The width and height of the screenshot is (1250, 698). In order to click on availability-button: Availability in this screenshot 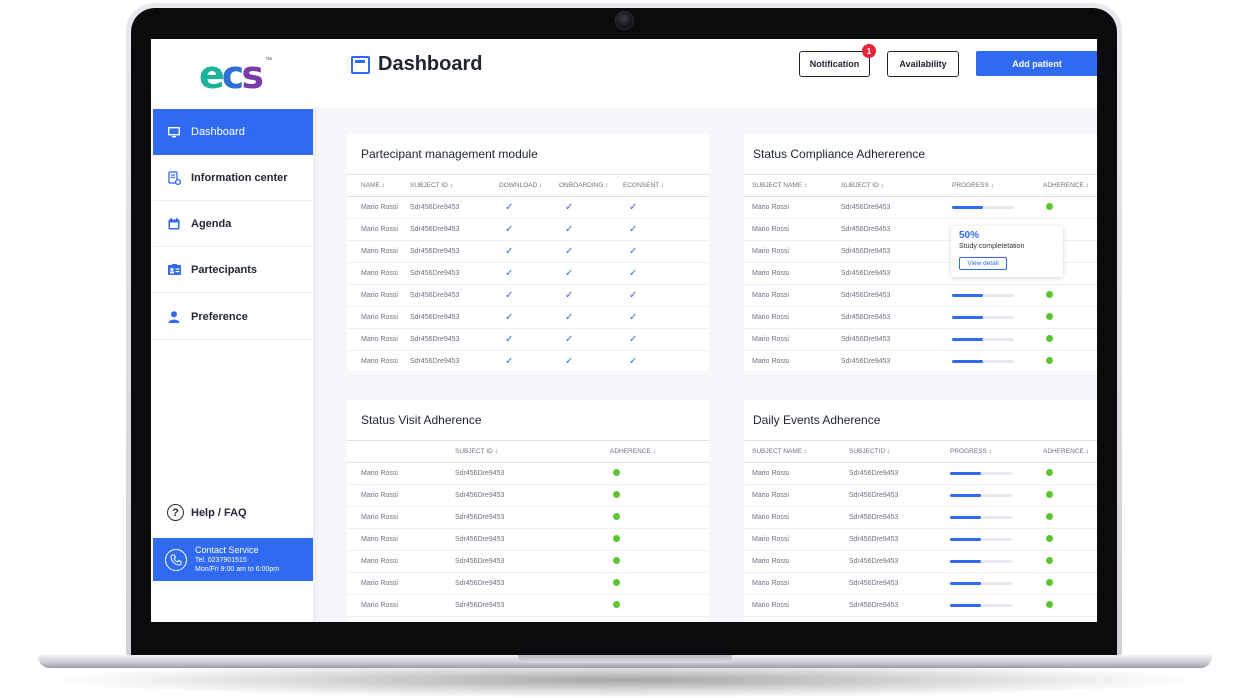, I will do `click(923, 64)`.